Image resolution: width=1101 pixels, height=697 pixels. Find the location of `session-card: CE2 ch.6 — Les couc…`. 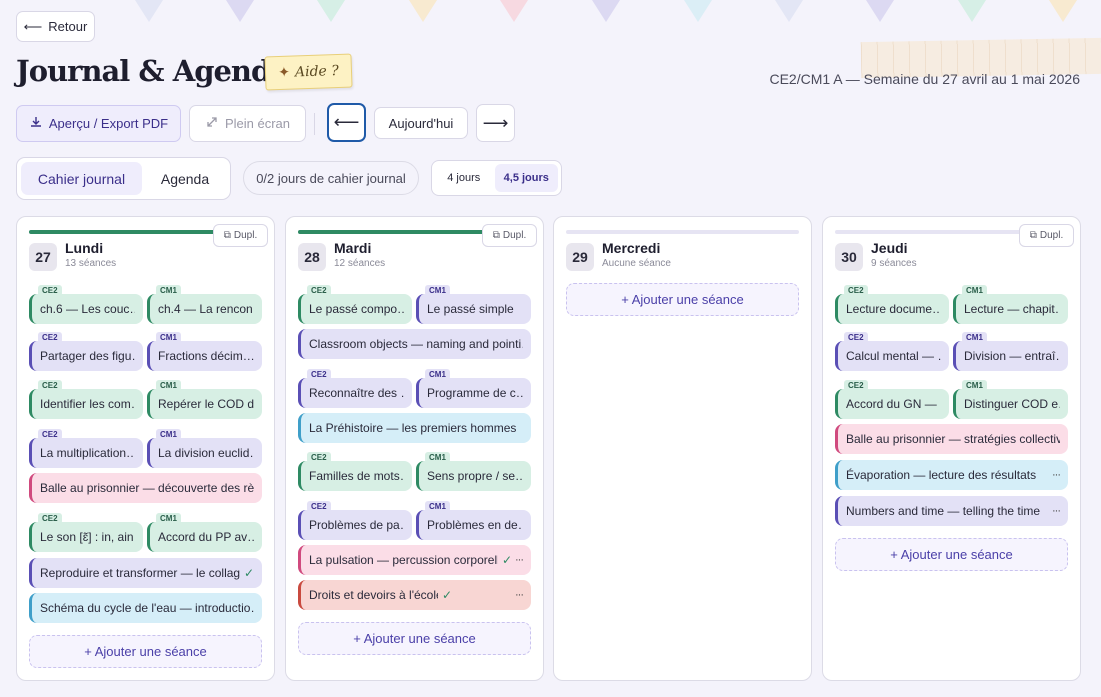

session-card: CE2 ch.6 — Les couc… is located at coordinates (86, 304).